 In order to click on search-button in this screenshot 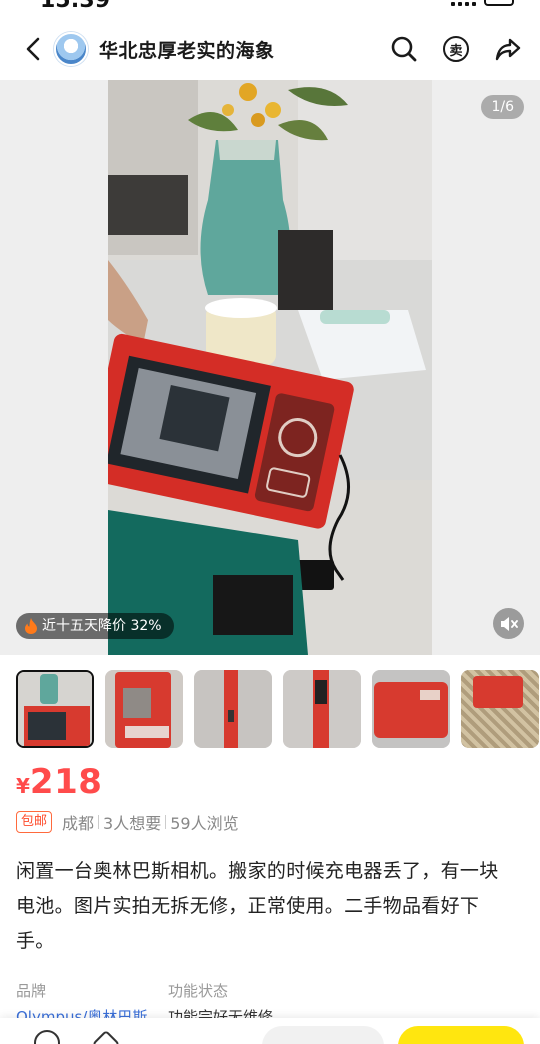, I will do `click(404, 49)`.